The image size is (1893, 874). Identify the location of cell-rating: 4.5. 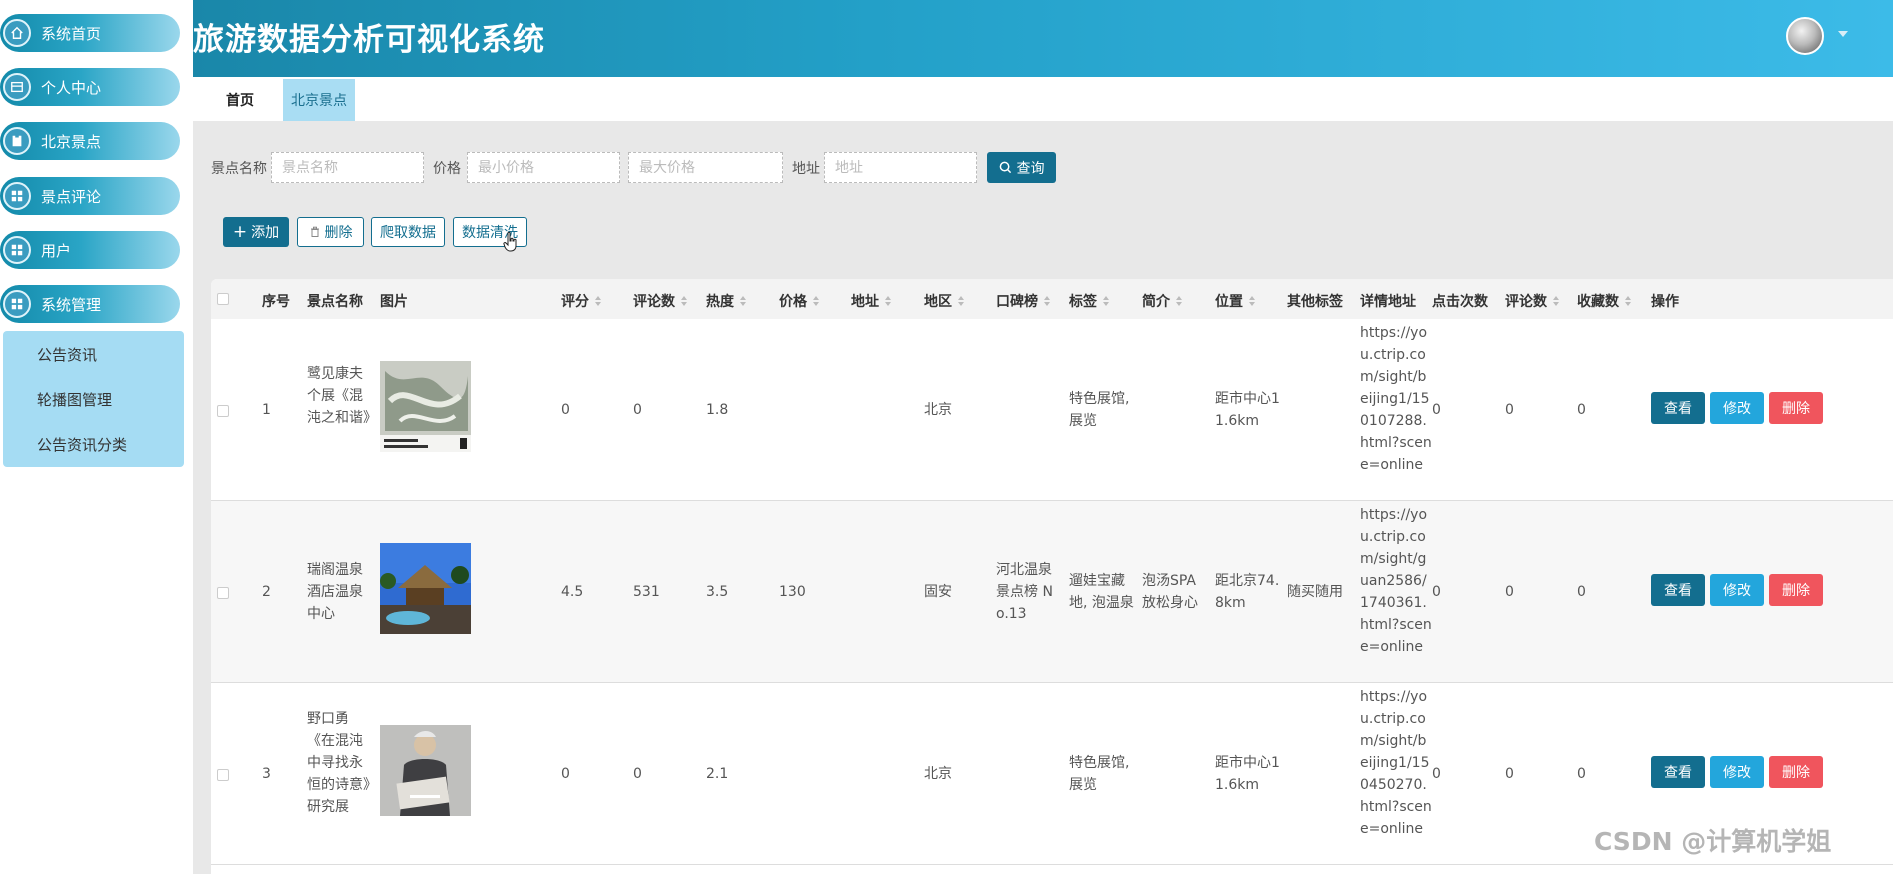
(572, 592).